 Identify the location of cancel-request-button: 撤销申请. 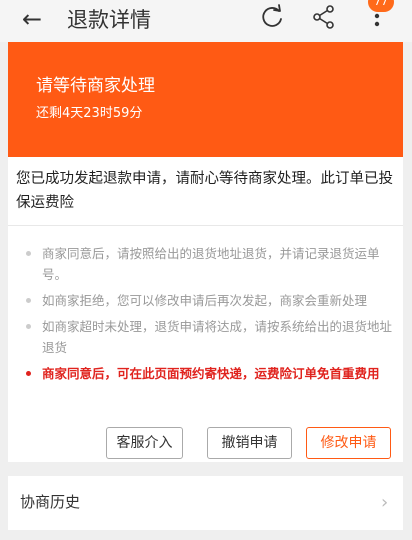
(249, 443).